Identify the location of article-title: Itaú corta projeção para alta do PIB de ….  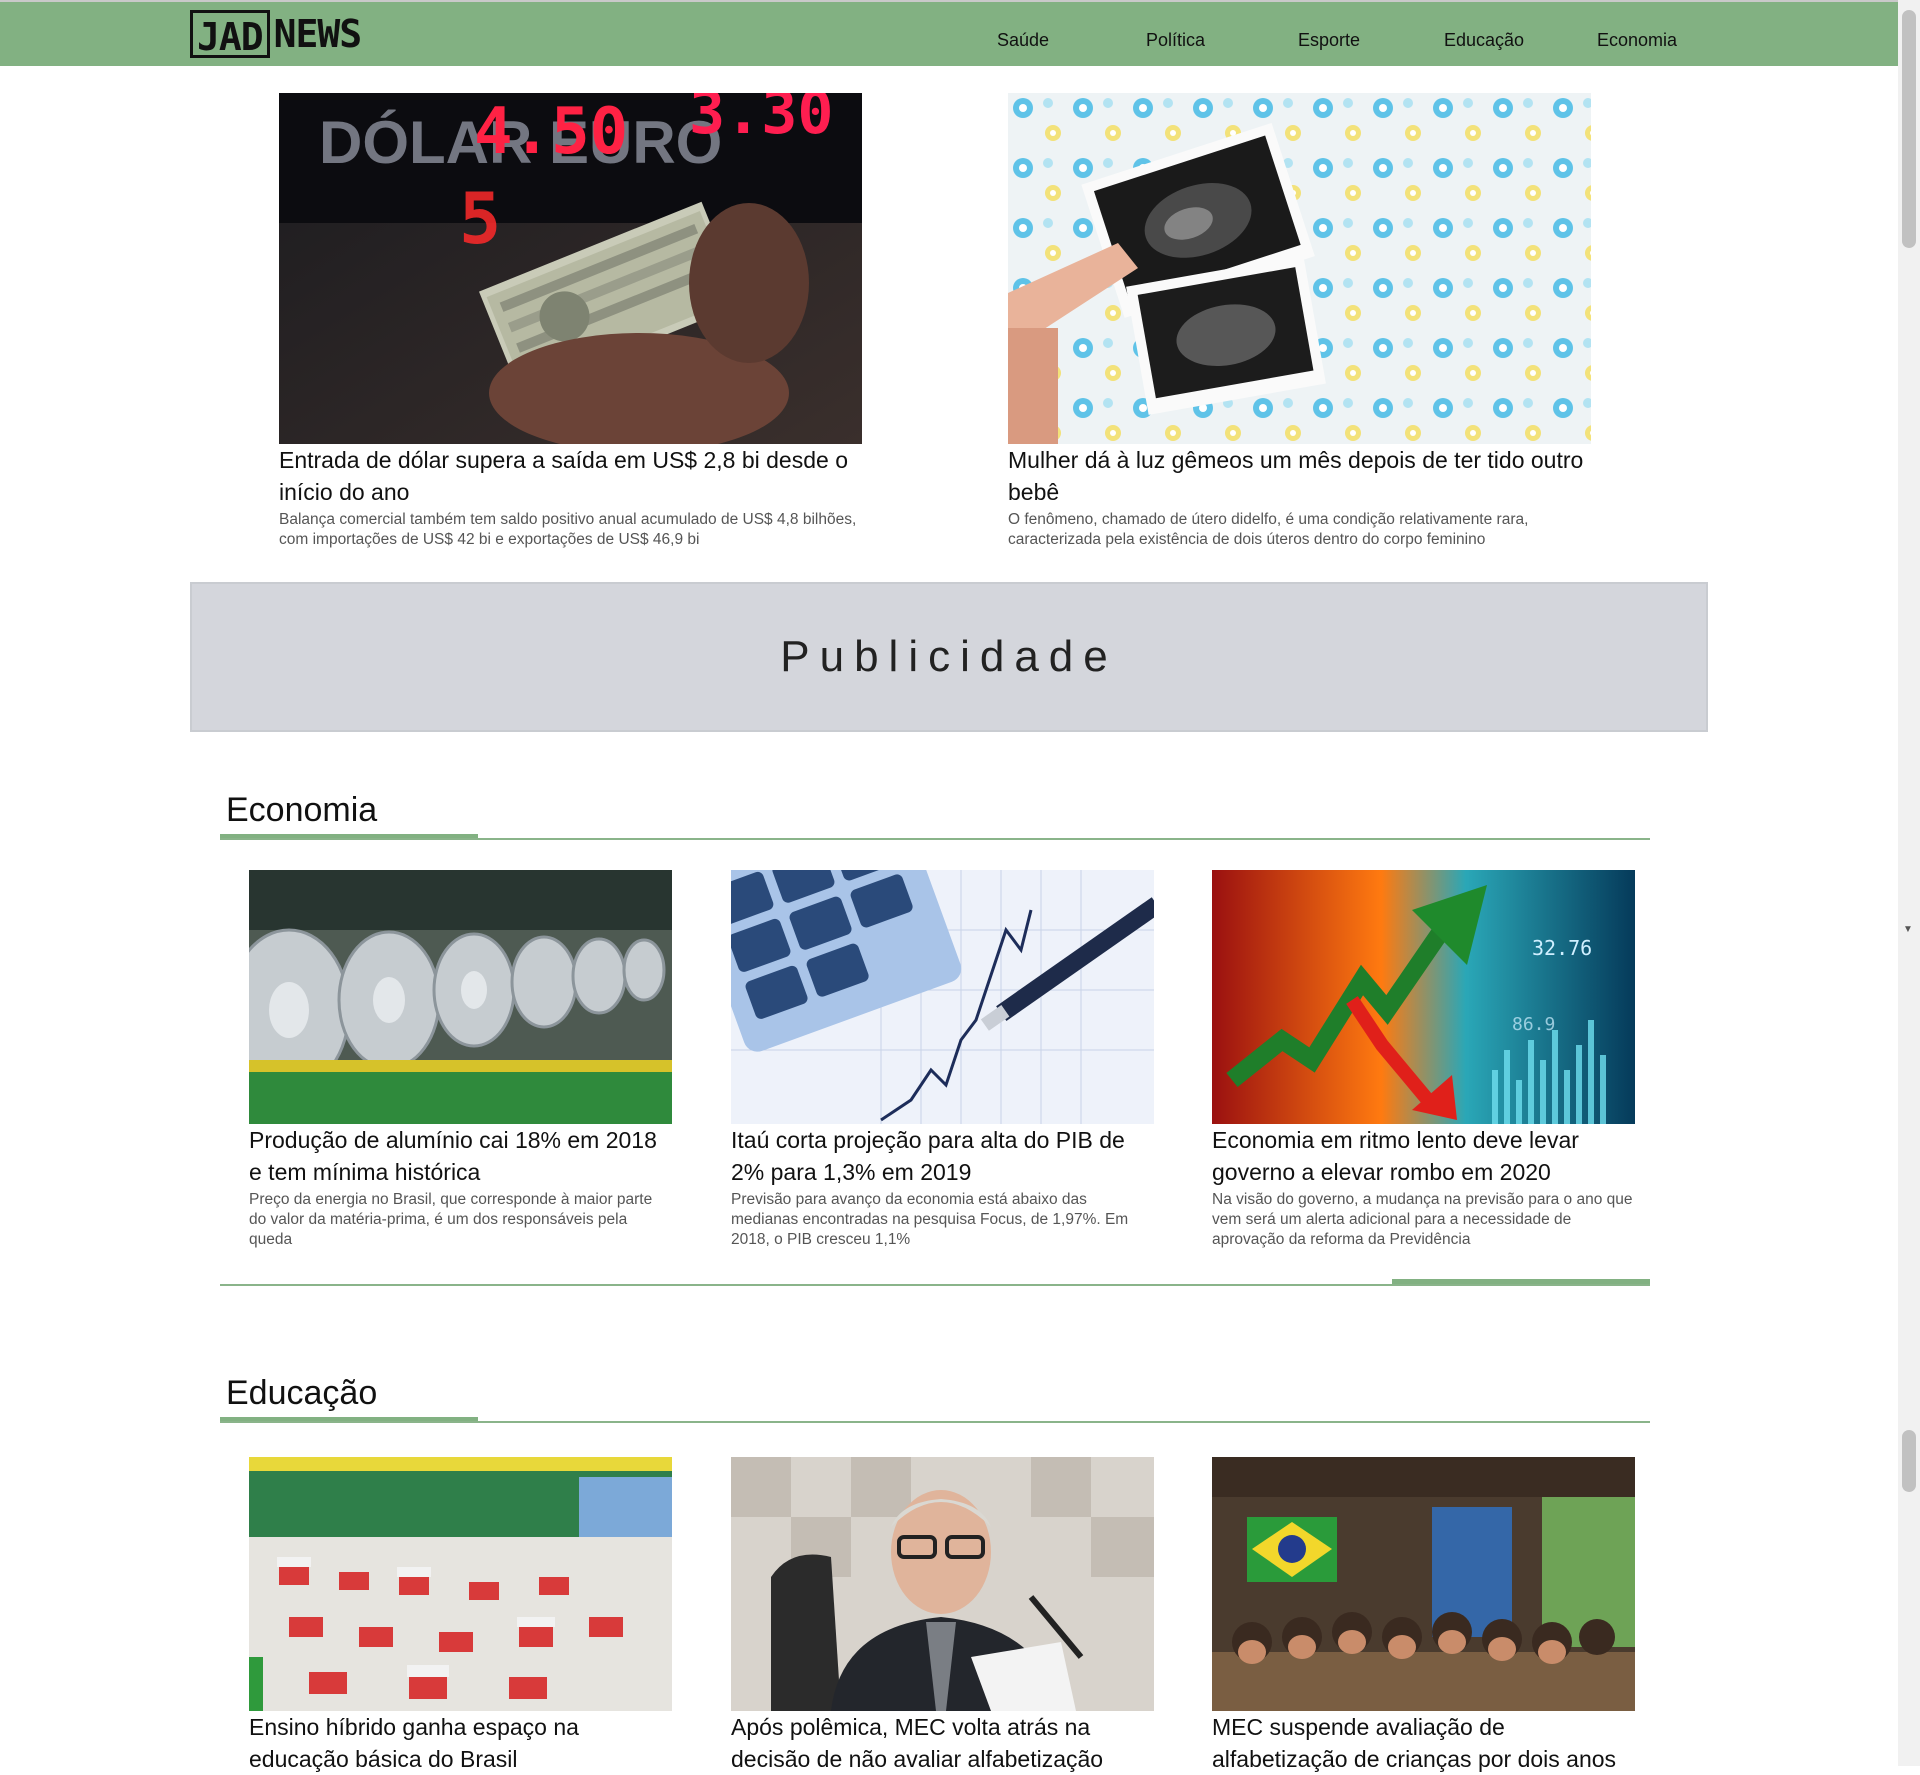
(942, 1156).